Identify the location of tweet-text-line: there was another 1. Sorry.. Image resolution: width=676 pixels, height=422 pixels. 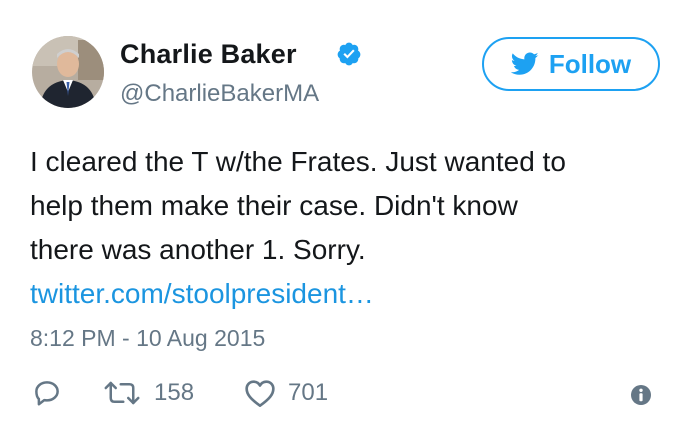
(198, 249).